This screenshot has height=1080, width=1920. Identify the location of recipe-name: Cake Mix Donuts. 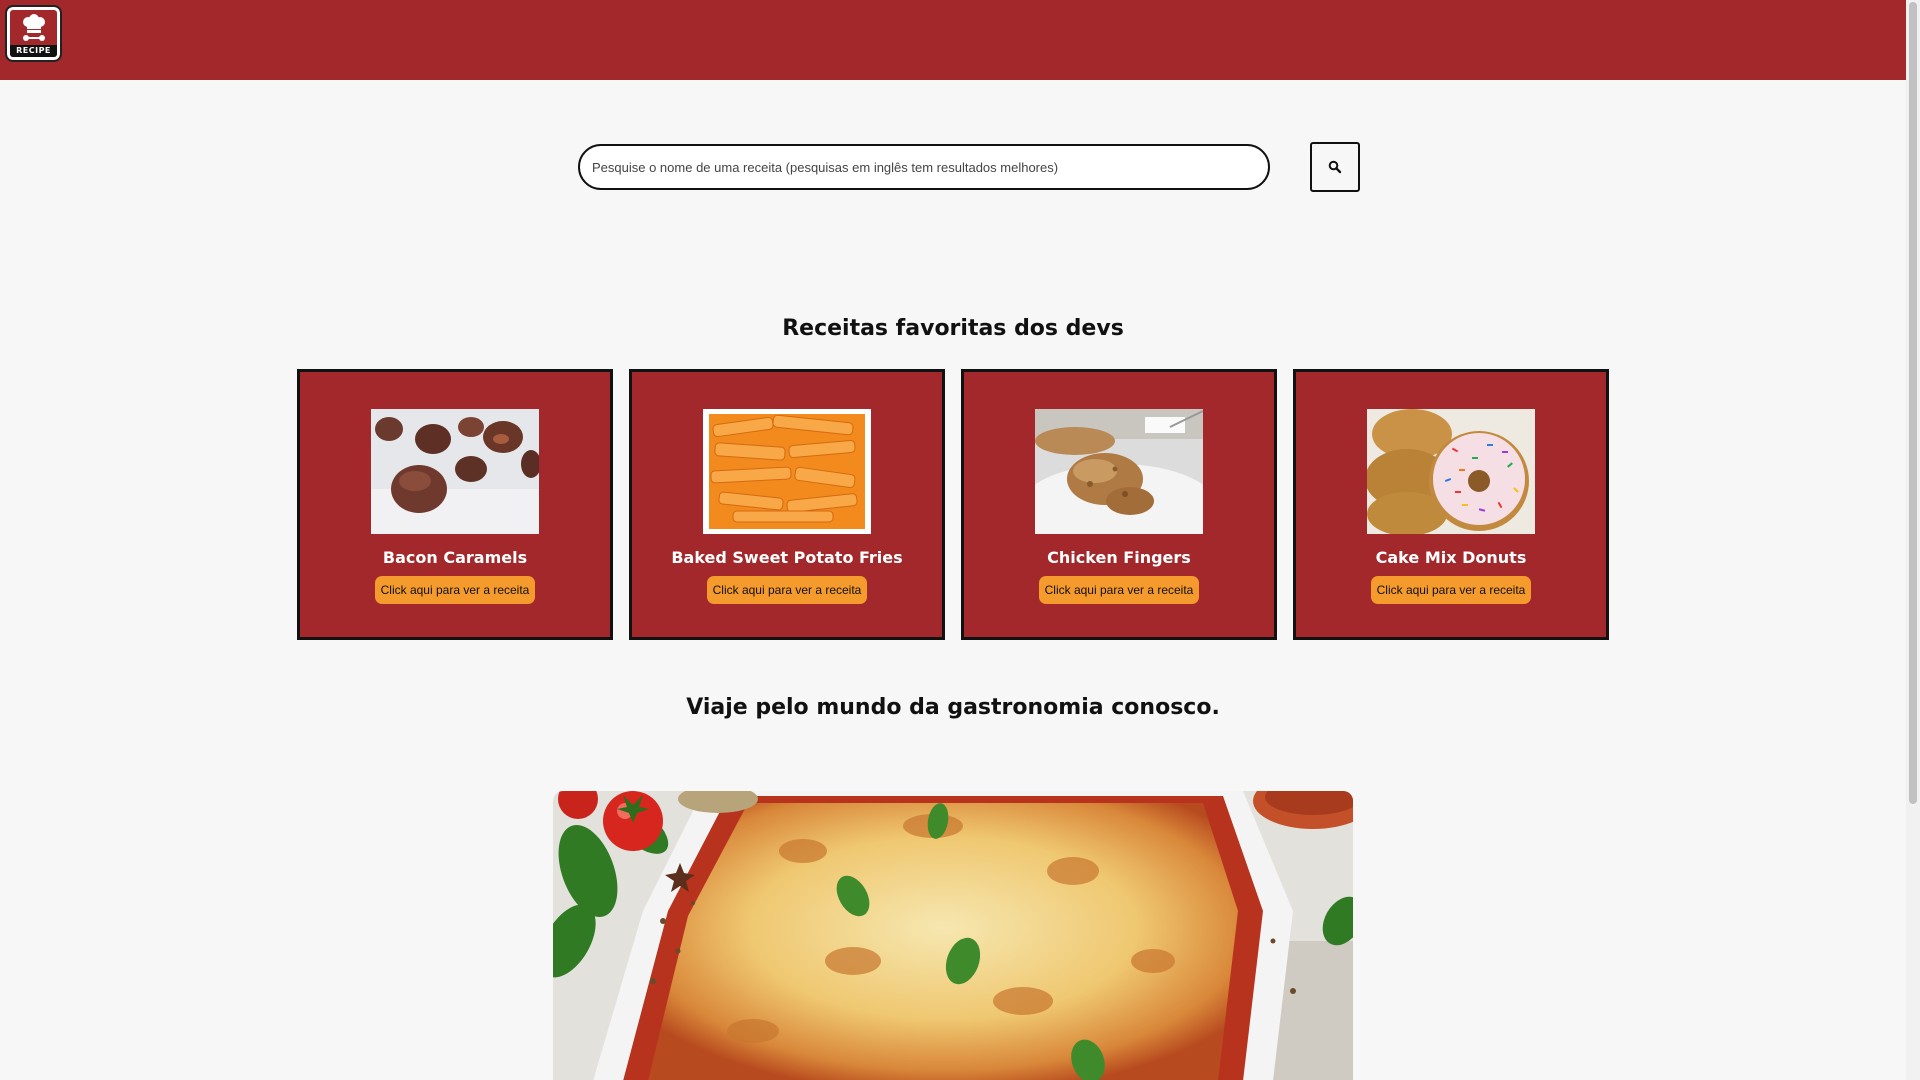
(1451, 557).